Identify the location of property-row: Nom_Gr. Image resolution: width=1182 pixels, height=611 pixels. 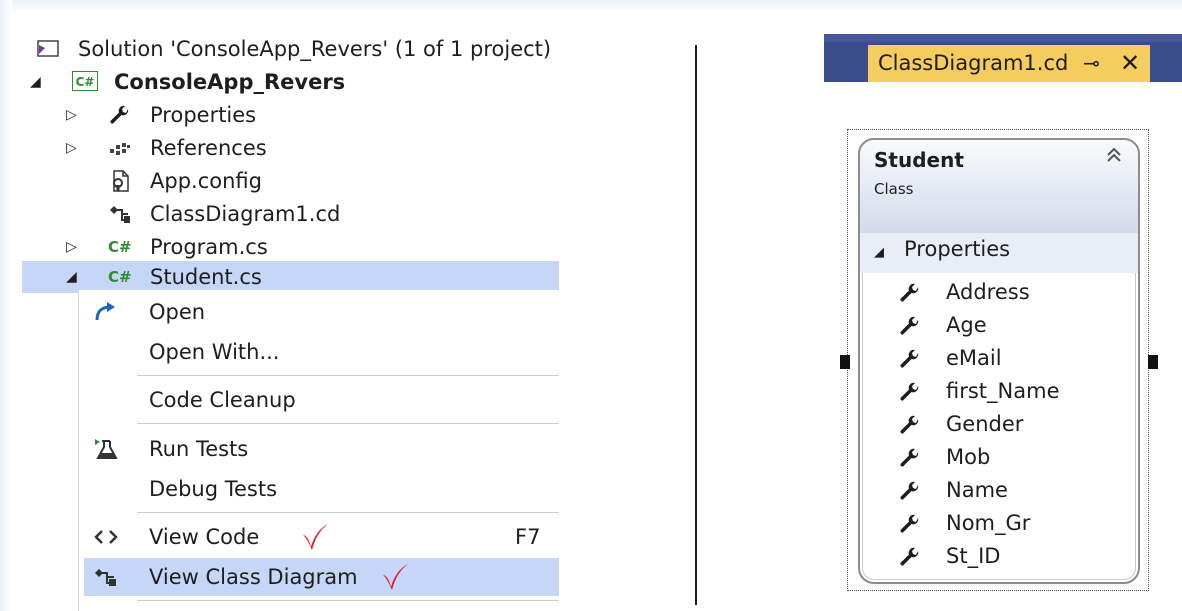
(999, 523).